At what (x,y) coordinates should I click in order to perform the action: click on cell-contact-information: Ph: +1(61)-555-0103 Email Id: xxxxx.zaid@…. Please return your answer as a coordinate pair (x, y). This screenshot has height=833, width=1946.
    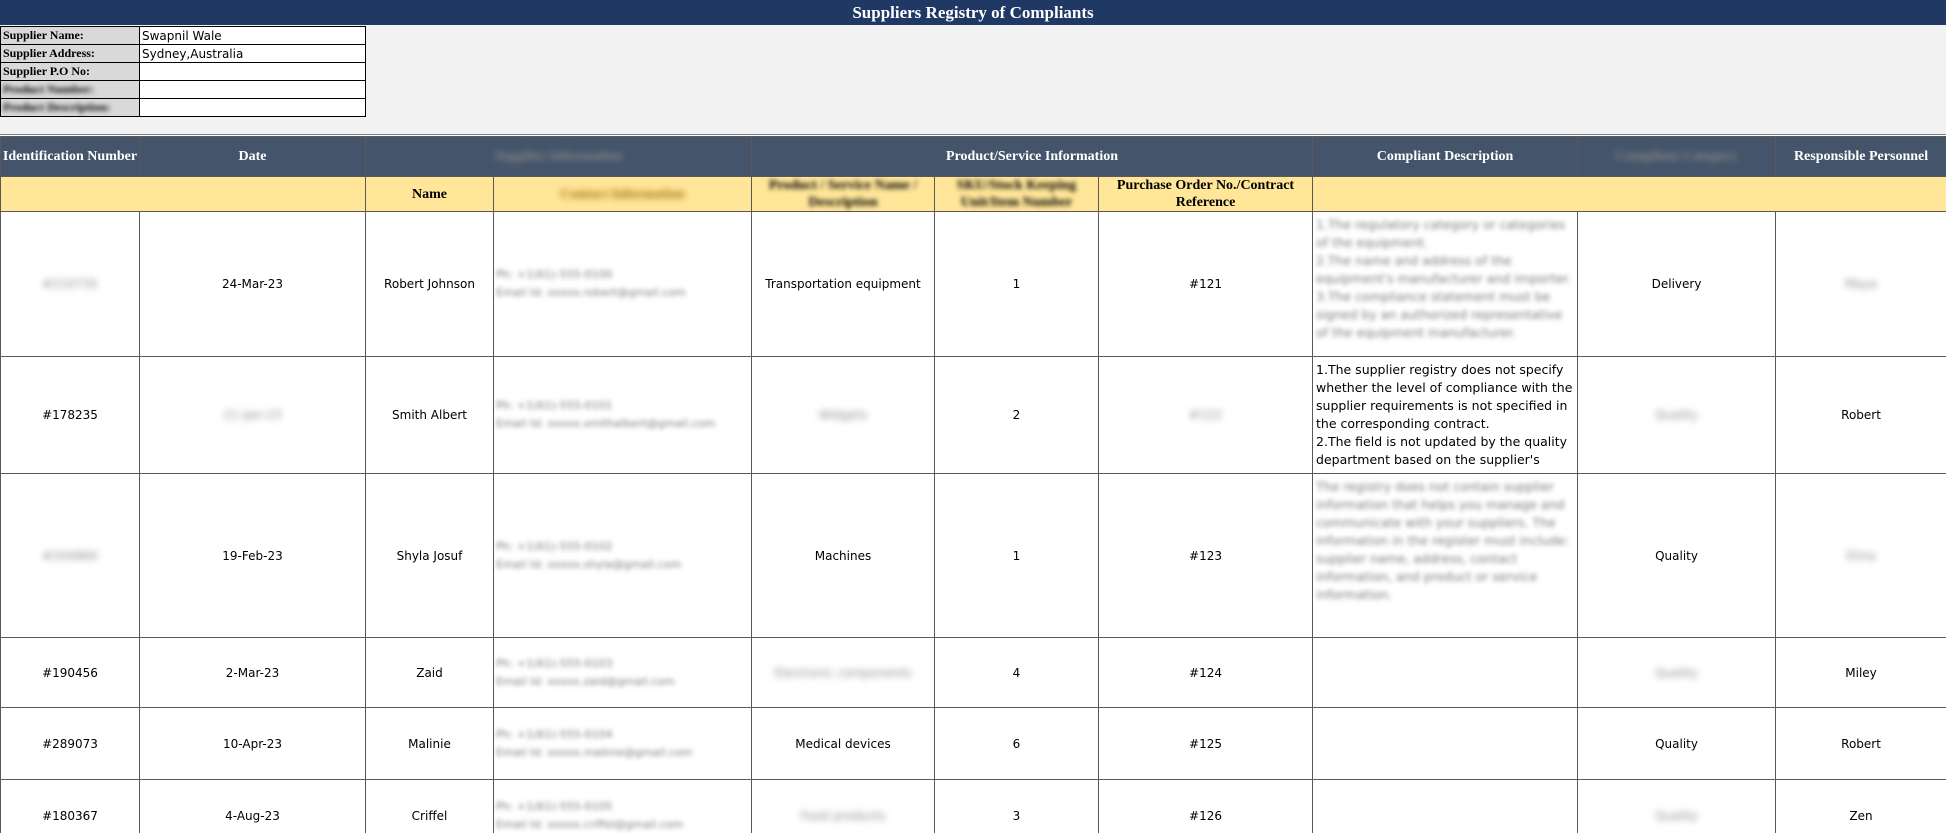
    Looking at the image, I should click on (622, 672).